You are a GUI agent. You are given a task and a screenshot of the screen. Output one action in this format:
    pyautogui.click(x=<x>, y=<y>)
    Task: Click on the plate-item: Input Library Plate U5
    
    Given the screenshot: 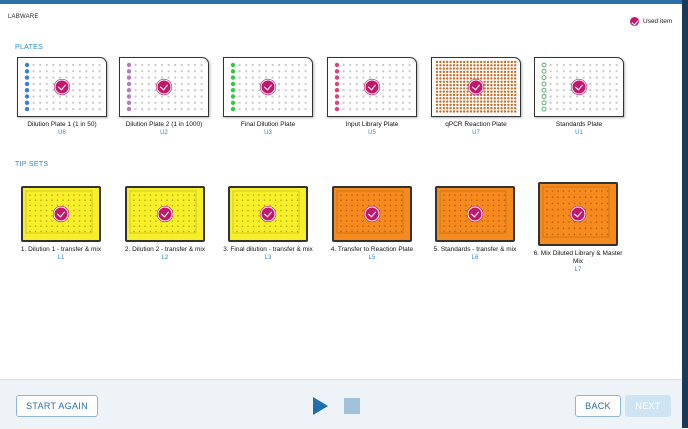 What is the action you would take?
    pyautogui.click(x=372, y=97)
    